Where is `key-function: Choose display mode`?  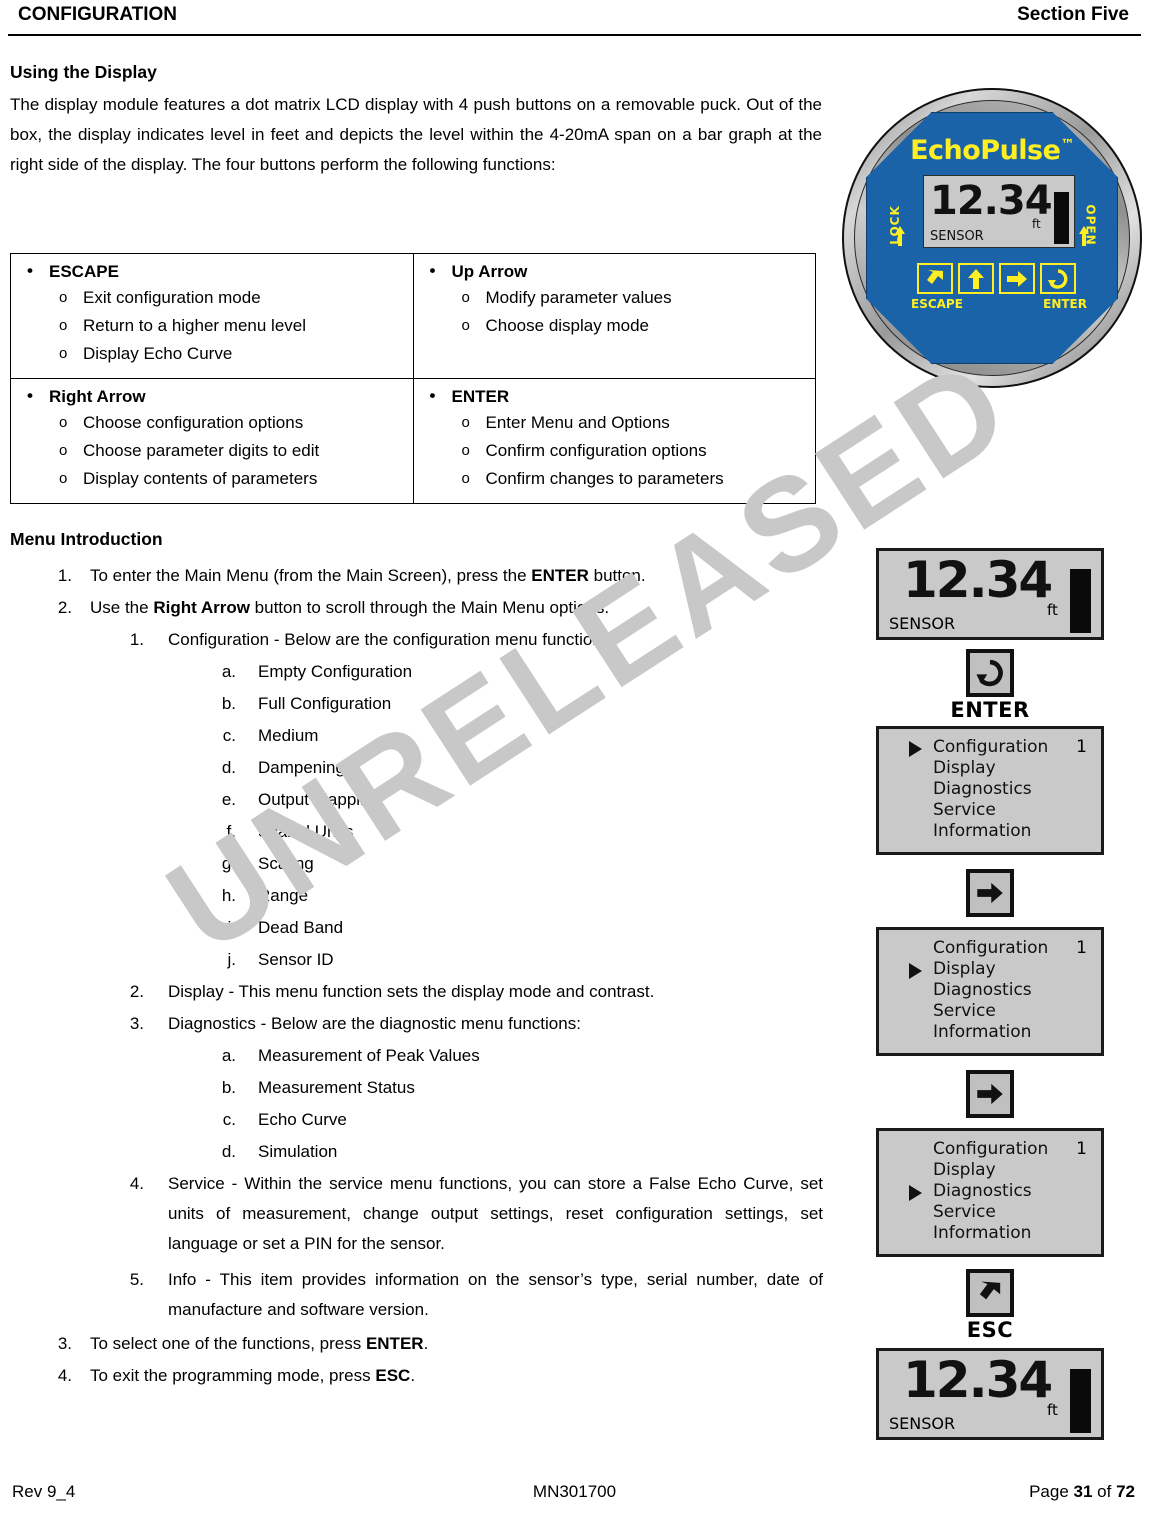 key-function: Choose display mode is located at coordinates (637, 326).